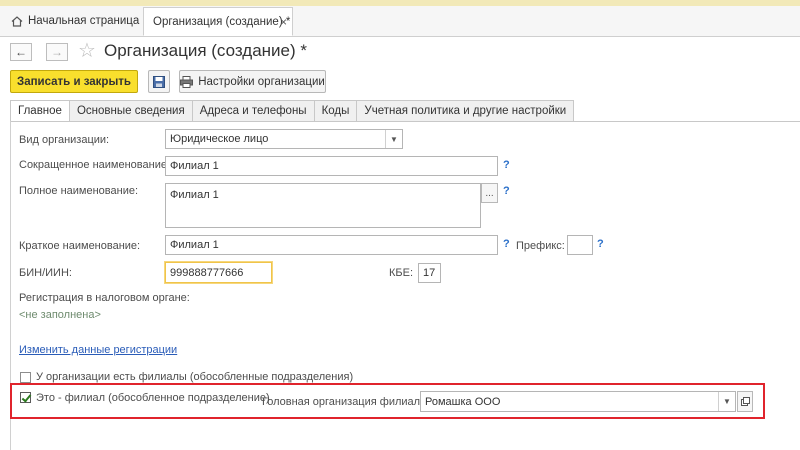  I want to click on org-settings-label: Настройки организации, so click(261, 81).